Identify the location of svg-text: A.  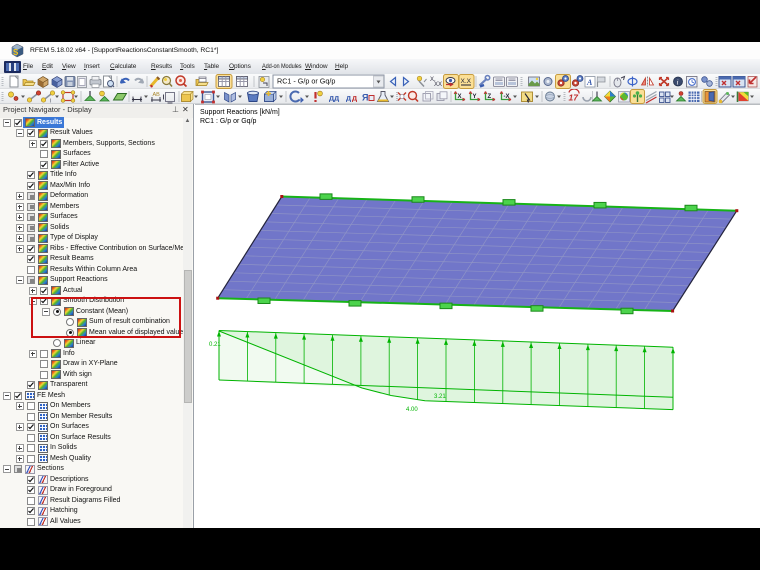
(589, 82).